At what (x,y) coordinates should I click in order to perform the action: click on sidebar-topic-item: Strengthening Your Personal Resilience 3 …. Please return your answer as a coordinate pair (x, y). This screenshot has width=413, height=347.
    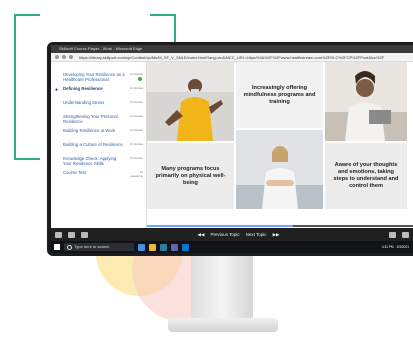
    Looking at the image, I should click on (98, 119).